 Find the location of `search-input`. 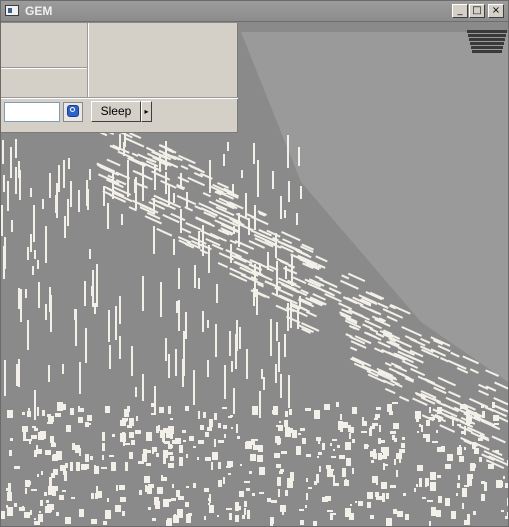

search-input is located at coordinates (32, 112).